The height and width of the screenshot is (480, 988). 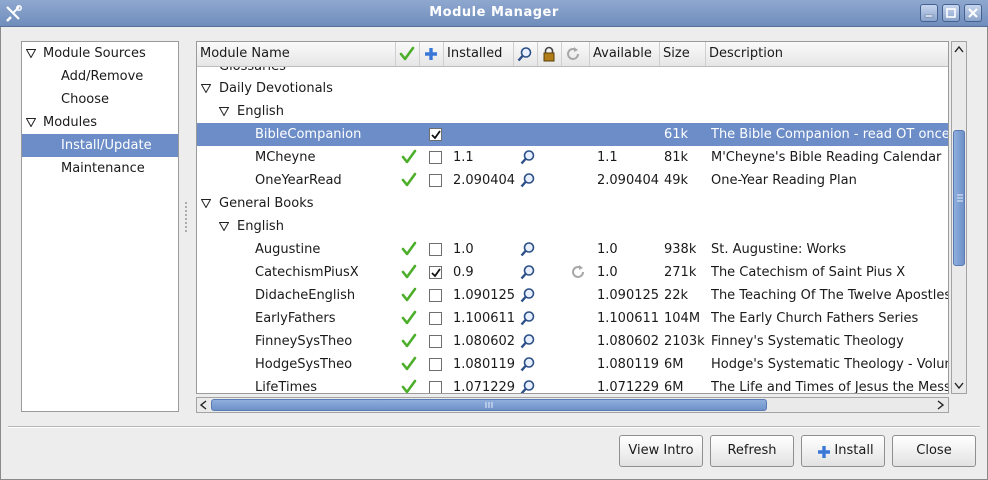 I want to click on install-button: Install, so click(x=843, y=451).